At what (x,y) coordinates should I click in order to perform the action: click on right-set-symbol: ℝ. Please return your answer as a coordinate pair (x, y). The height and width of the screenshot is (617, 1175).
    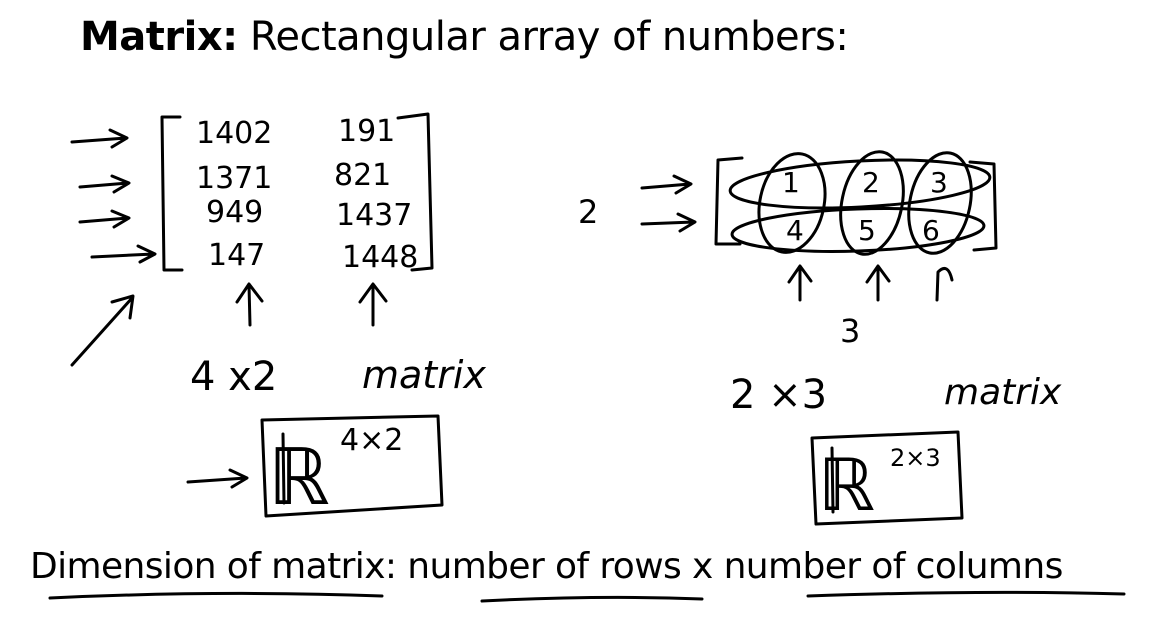
    Looking at the image, I should click on (846, 485).